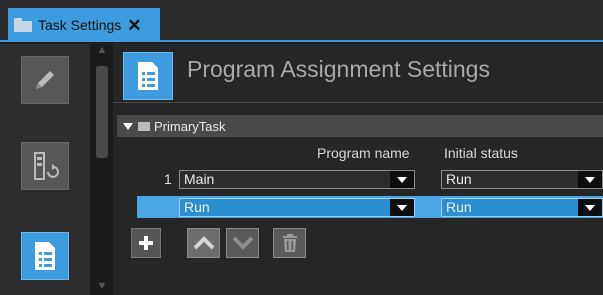 The width and height of the screenshot is (603, 295). I want to click on page-title: Program Assignment Settings, so click(338, 69).